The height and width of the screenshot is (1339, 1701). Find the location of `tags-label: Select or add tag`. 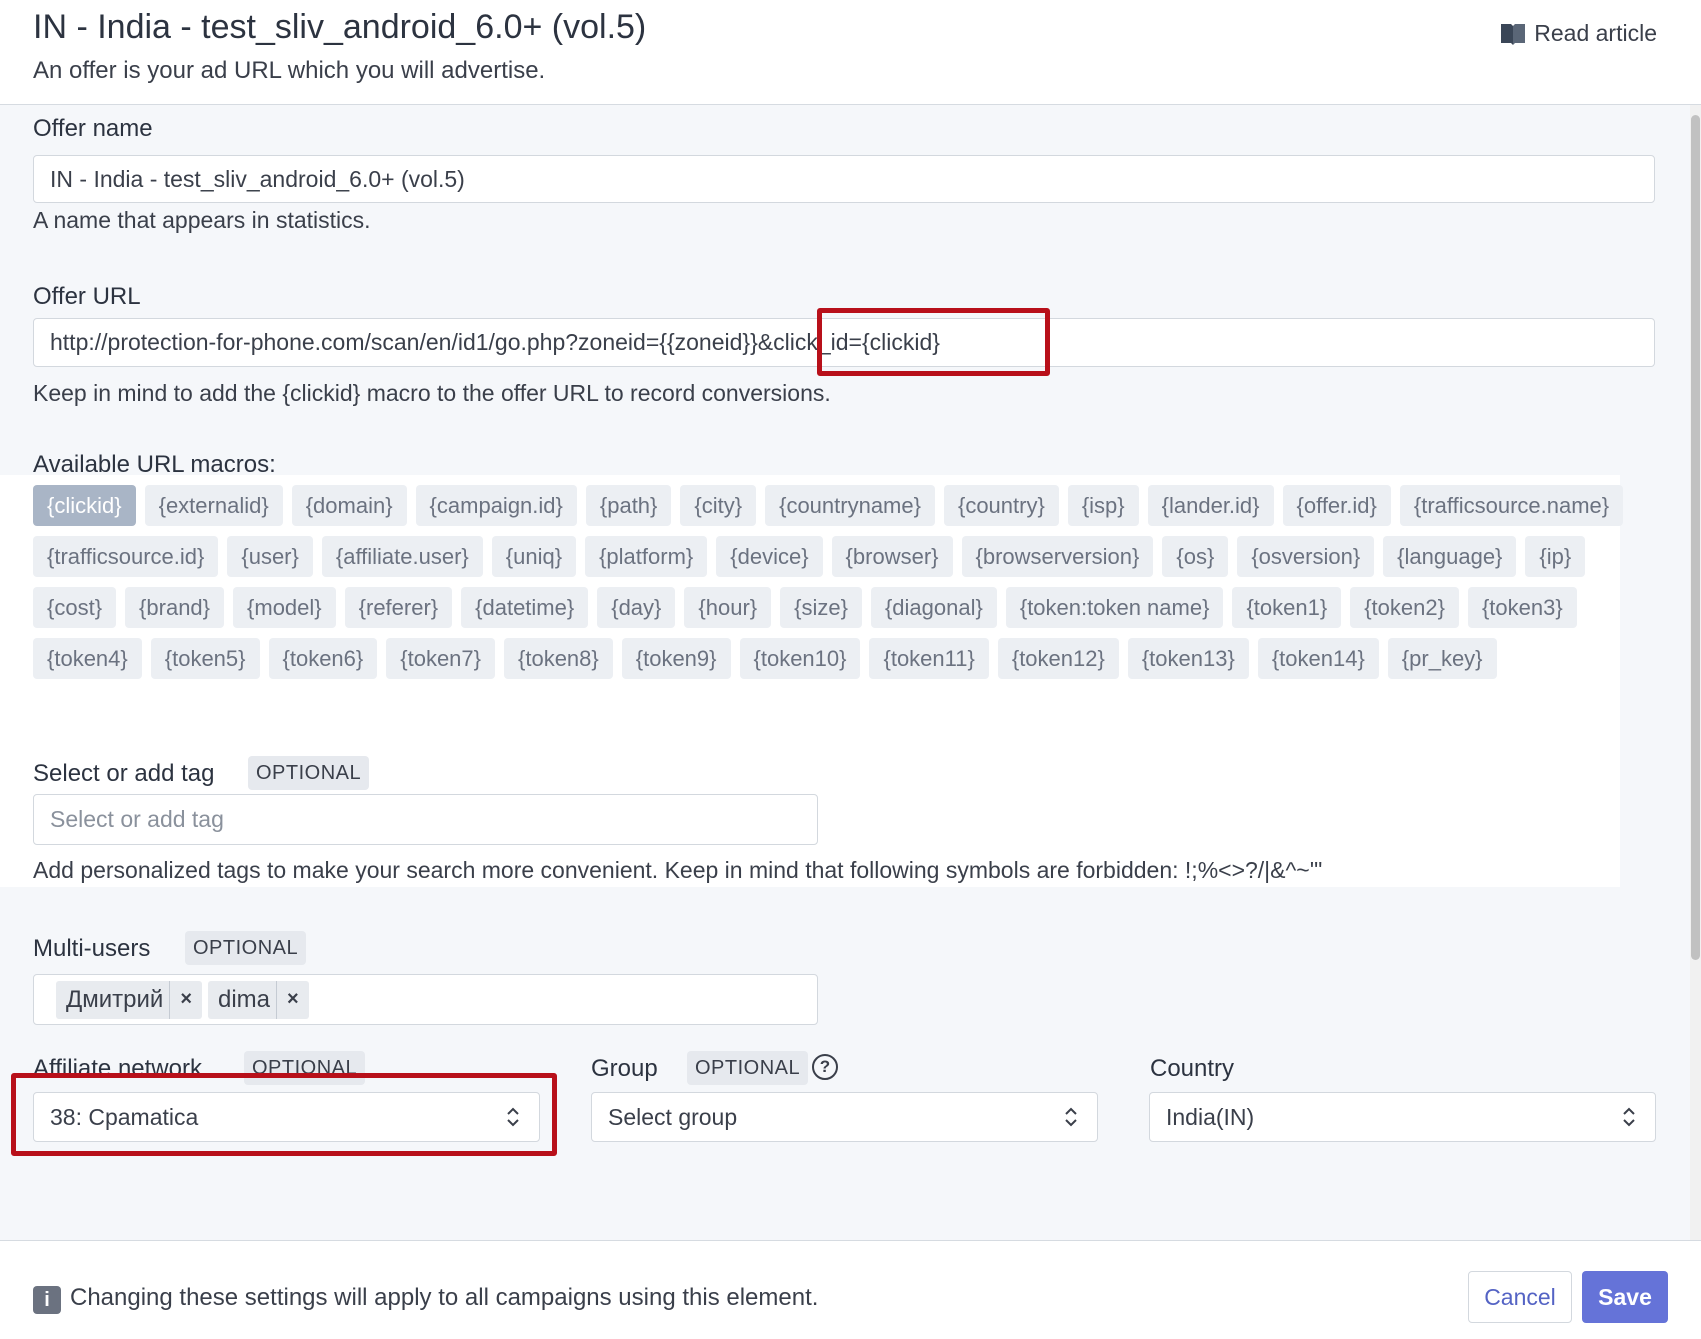

tags-label: Select or add tag is located at coordinates (124, 773).